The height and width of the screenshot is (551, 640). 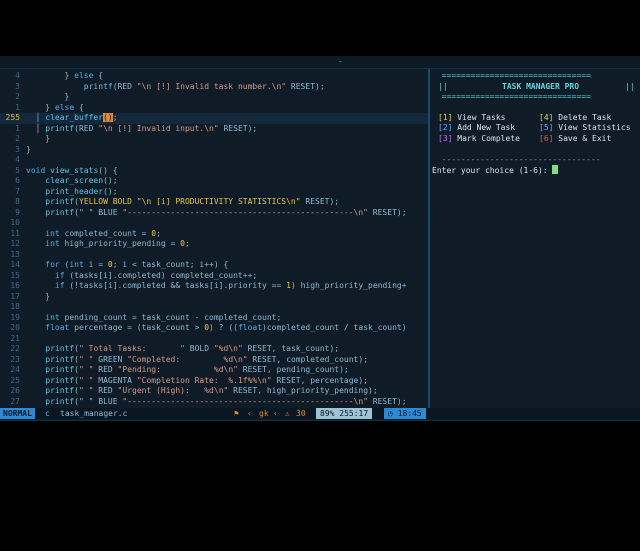 I want to click on line-number: 17, so click(x=15, y=296).